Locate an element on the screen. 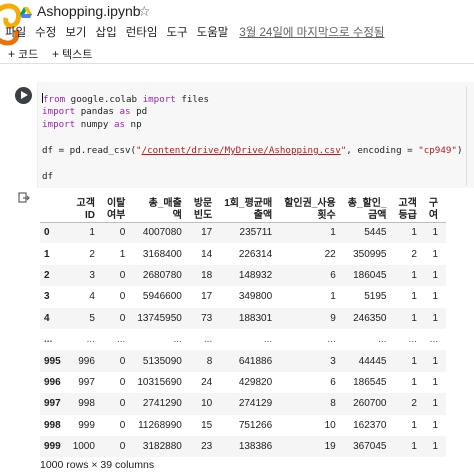 This screenshot has height=474, width=474. row-index: 997 is located at coordinates (54, 404).